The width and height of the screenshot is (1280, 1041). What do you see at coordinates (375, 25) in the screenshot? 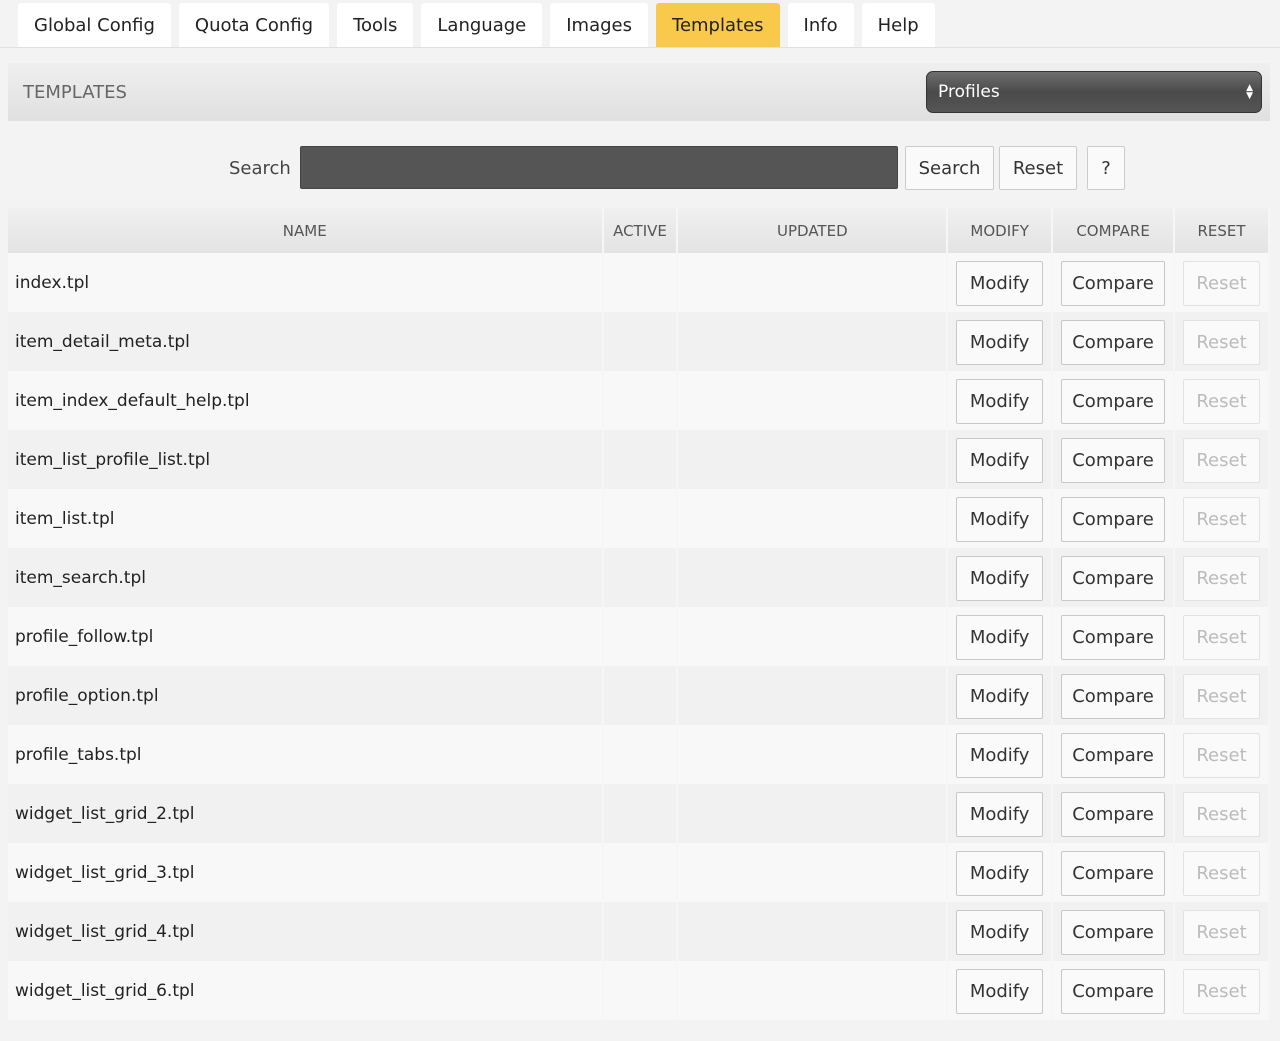
I see `tab-tools: Tools` at bounding box center [375, 25].